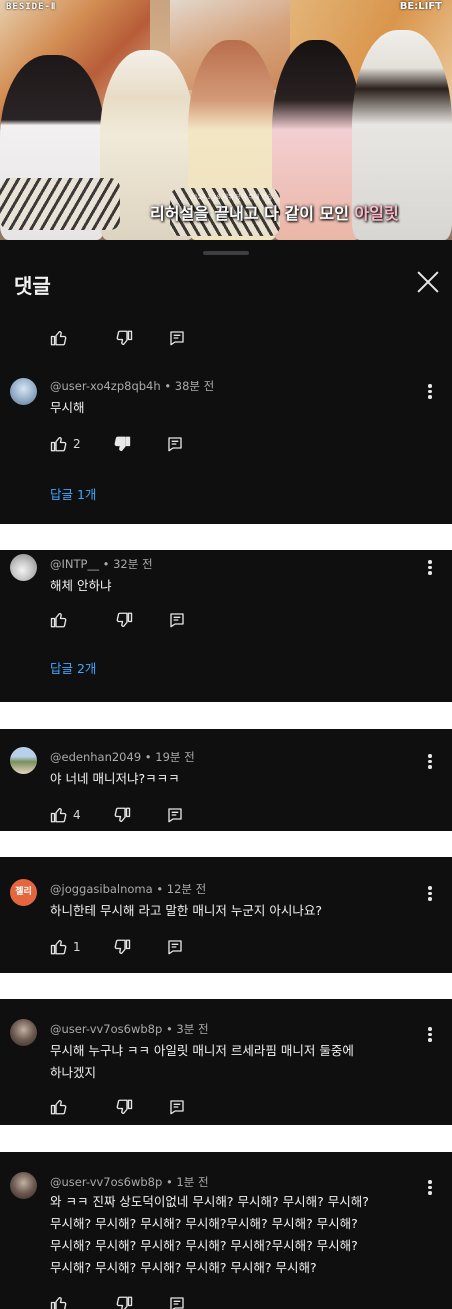  I want to click on comment-meta: @user-vv7os6wb8p • 3분 전, so click(129, 1029).